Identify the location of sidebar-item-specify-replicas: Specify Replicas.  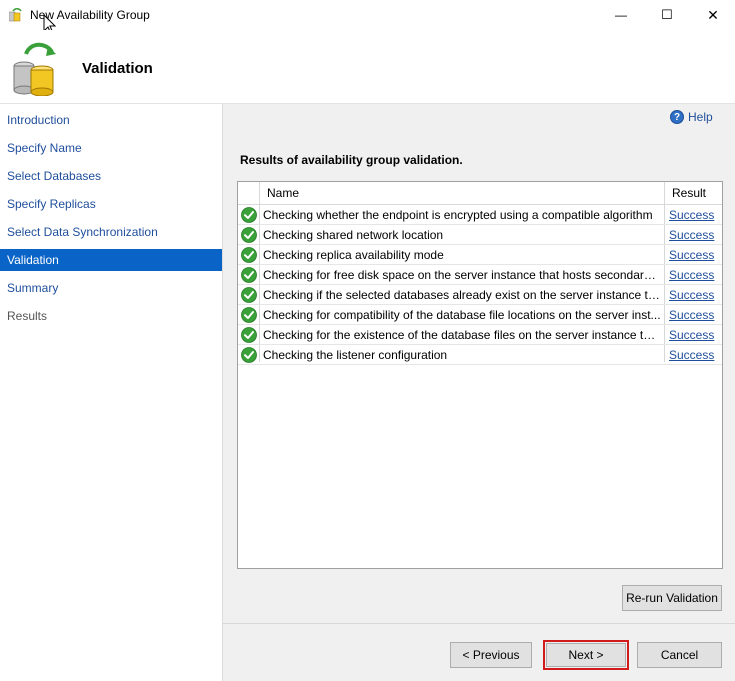
(111, 204).